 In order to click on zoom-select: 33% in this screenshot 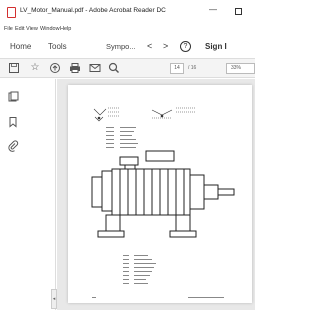, I will do `click(240, 68)`.